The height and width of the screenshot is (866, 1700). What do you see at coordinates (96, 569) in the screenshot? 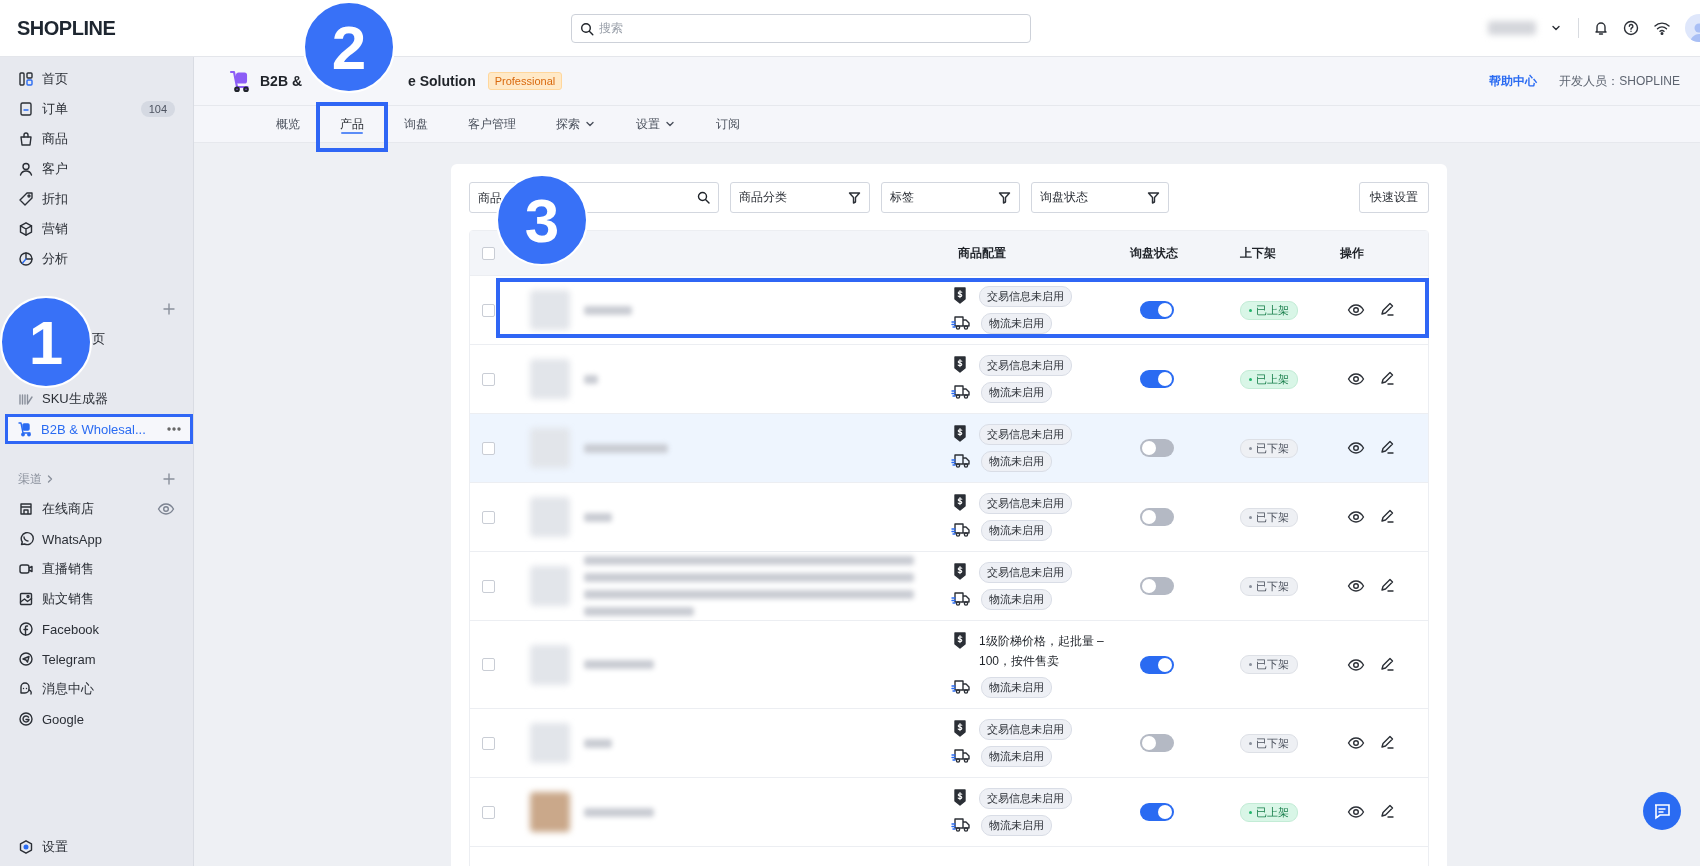
I see `sidebar-item: 直播销售` at bounding box center [96, 569].